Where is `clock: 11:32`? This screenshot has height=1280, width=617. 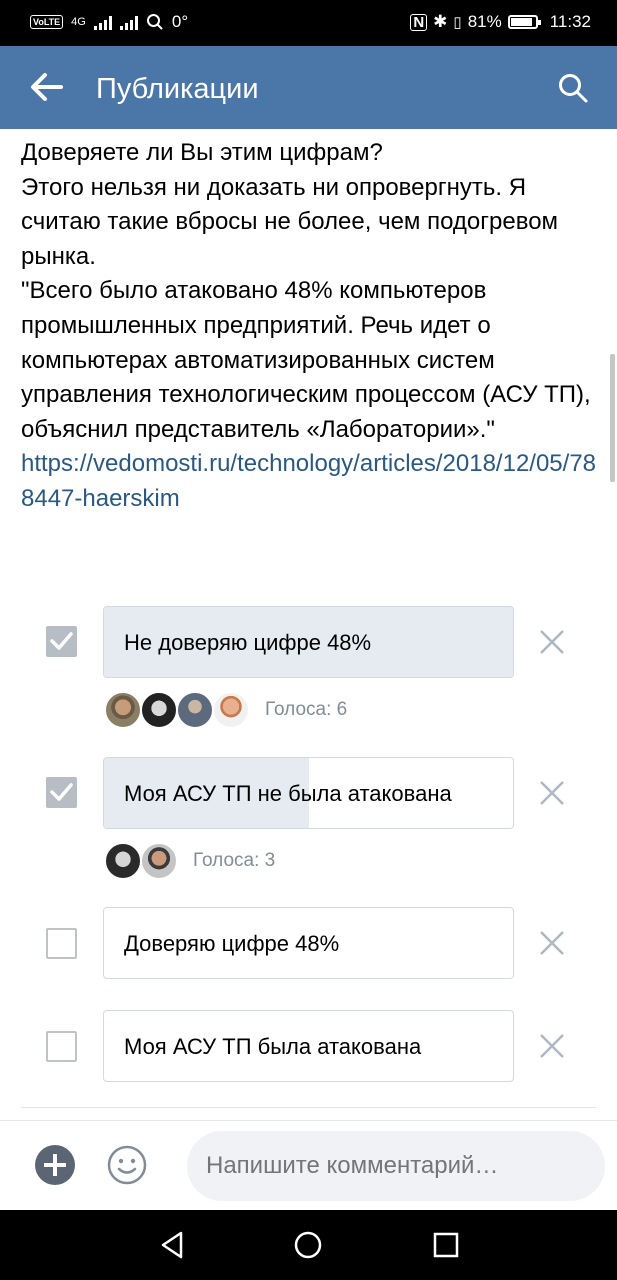
clock: 11:32 is located at coordinates (570, 21).